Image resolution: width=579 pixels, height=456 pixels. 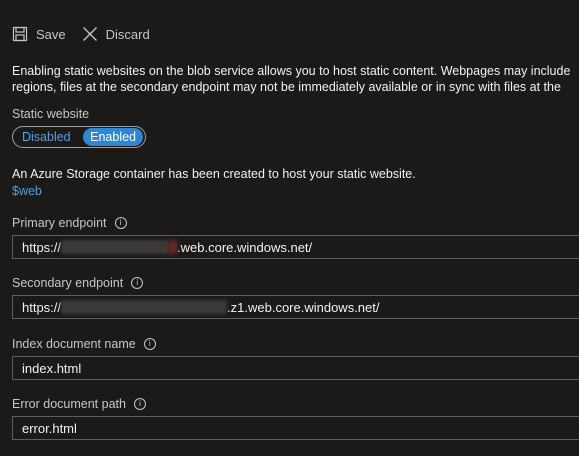 I want to click on toggle-option-enabled: Enabled, so click(x=113, y=137).